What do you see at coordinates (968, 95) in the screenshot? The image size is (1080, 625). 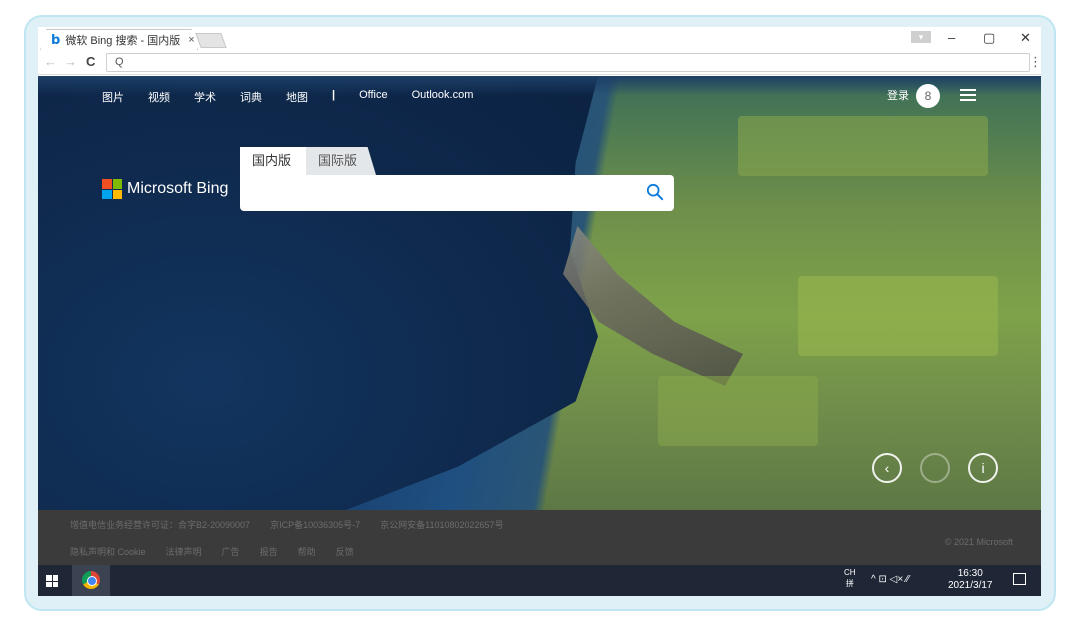 I see `menu-icon` at bounding box center [968, 95].